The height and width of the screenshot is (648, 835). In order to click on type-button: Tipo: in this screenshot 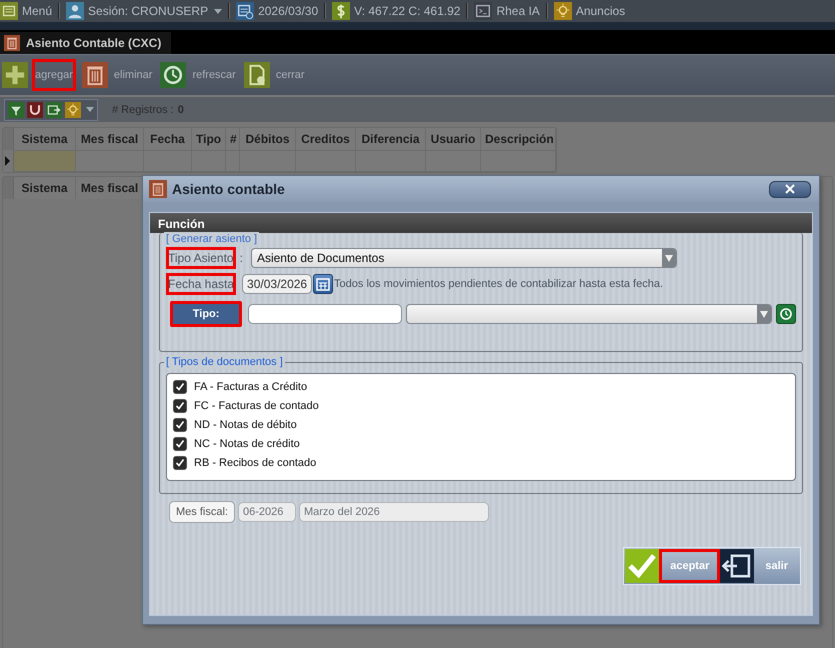, I will do `click(206, 314)`.